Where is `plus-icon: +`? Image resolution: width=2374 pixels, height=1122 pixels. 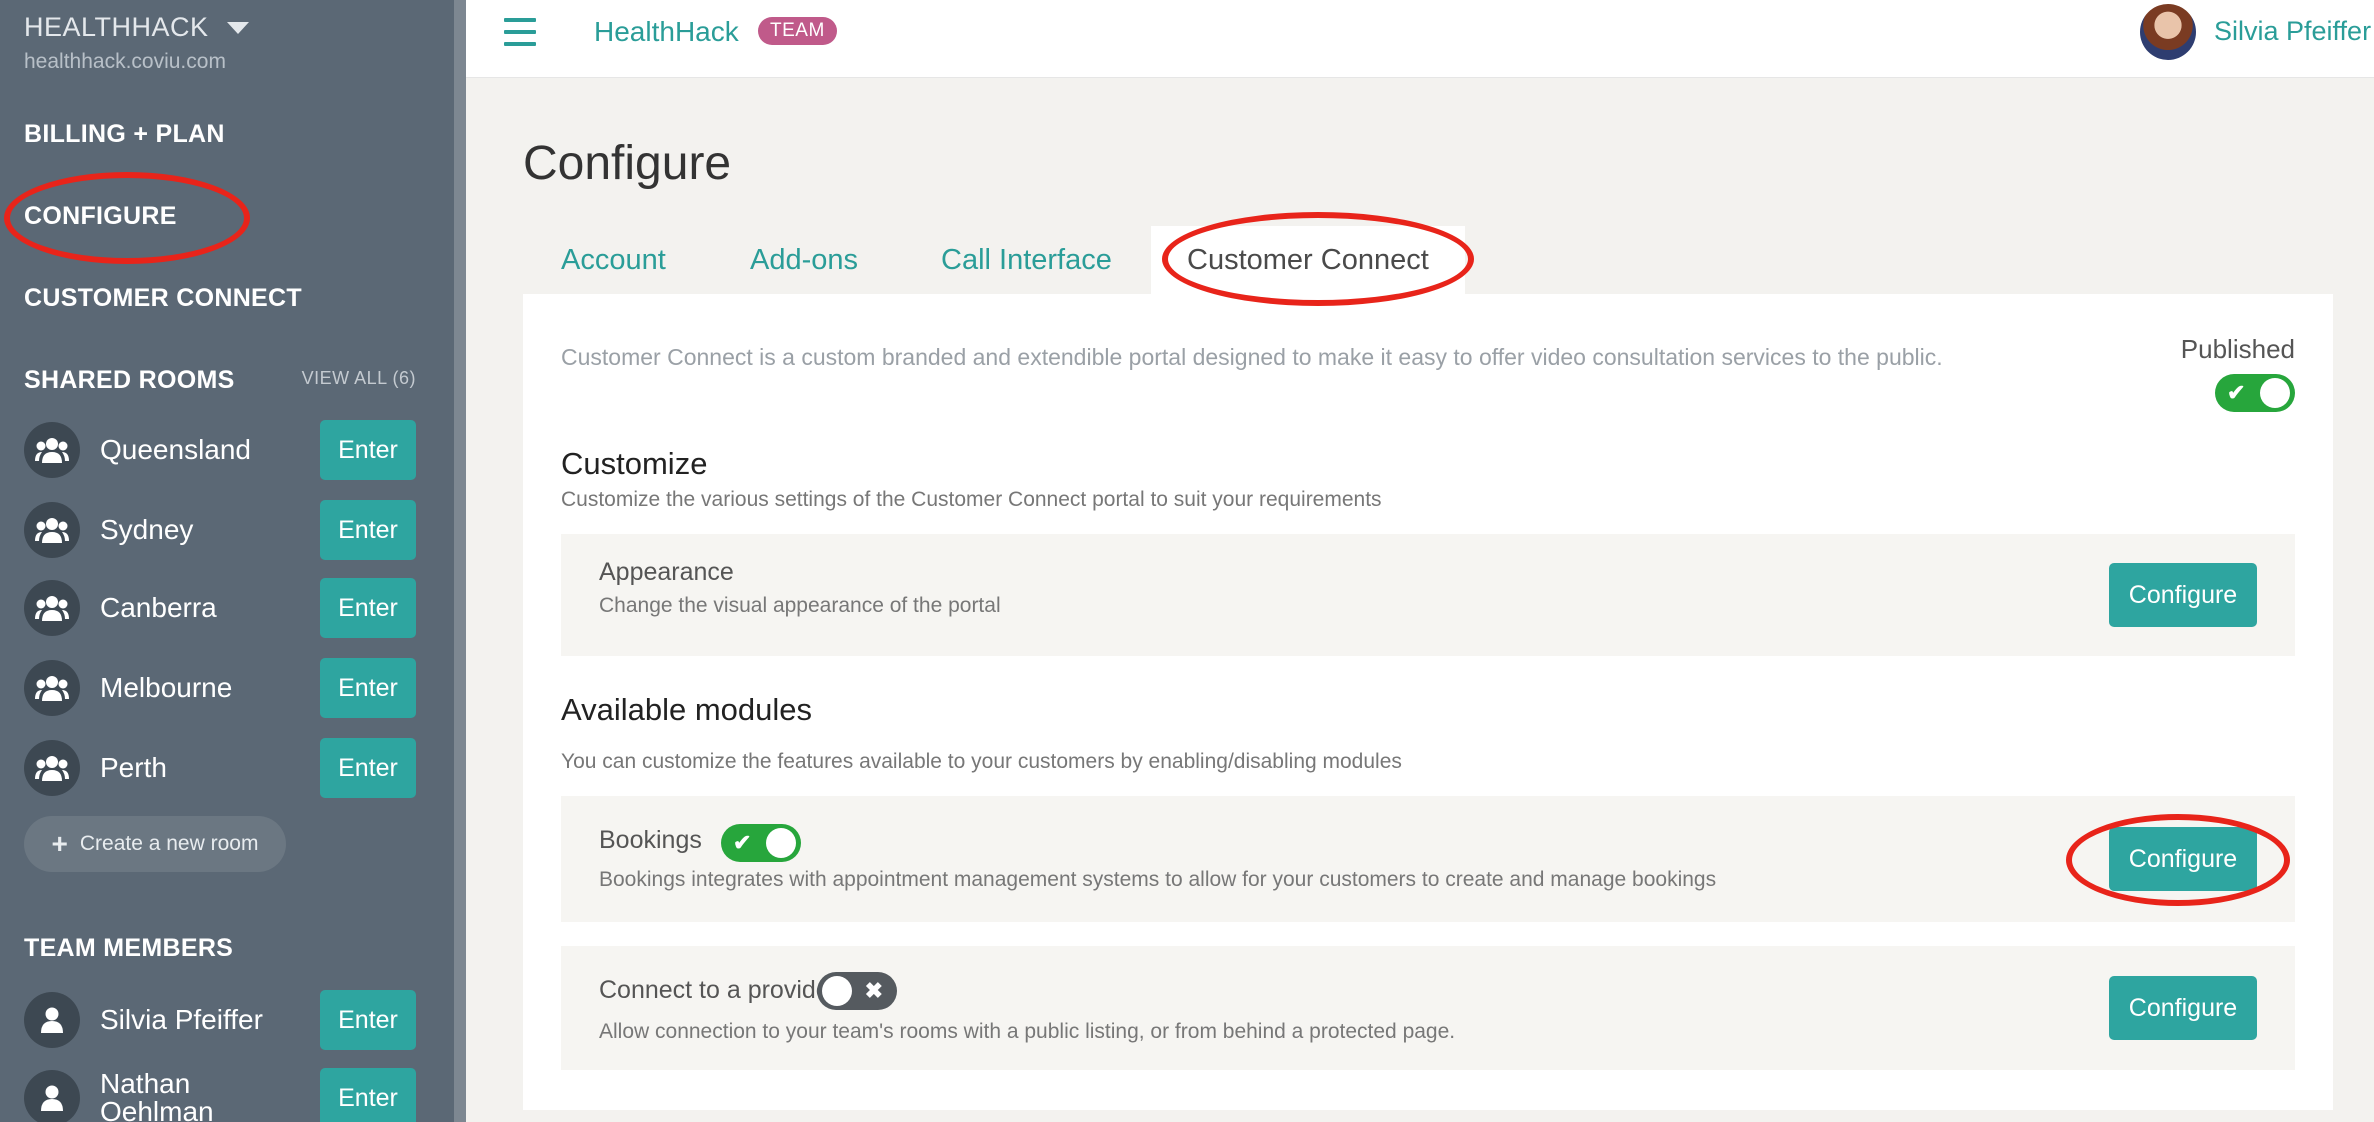 plus-icon: + is located at coordinates (59, 843).